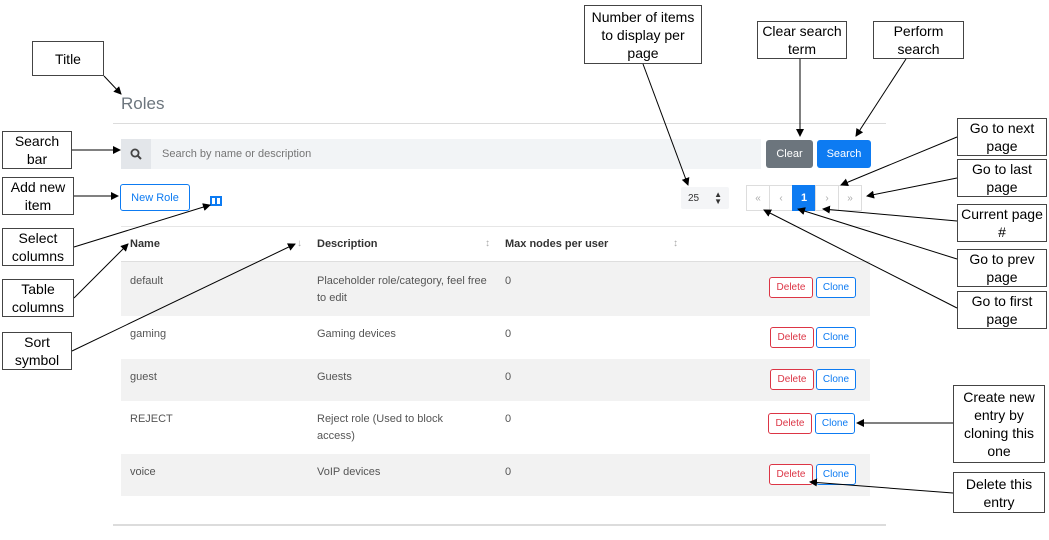  I want to click on annotation-search-bar: Search bar, so click(37, 150).